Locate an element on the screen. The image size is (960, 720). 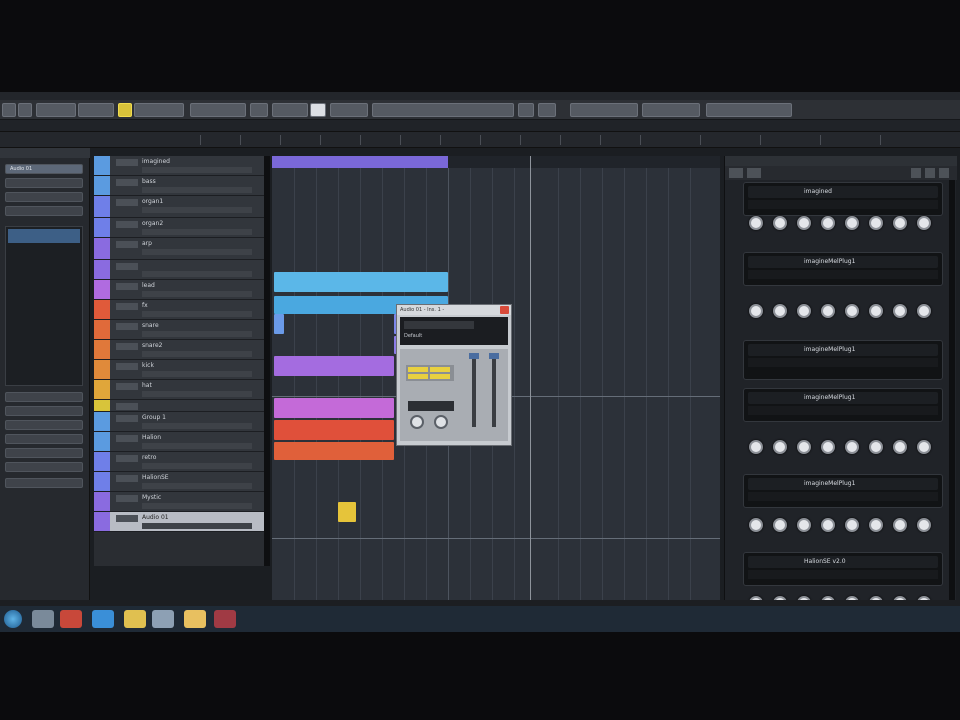
plugin-fader is located at coordinates (494, 392).